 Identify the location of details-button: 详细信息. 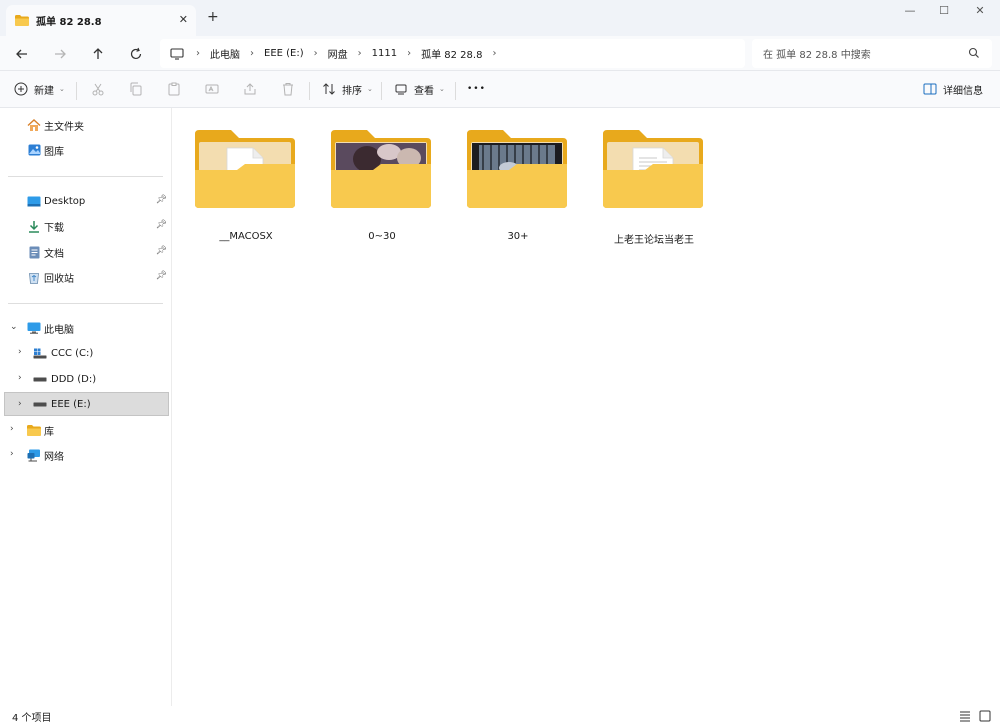
(953, 89).